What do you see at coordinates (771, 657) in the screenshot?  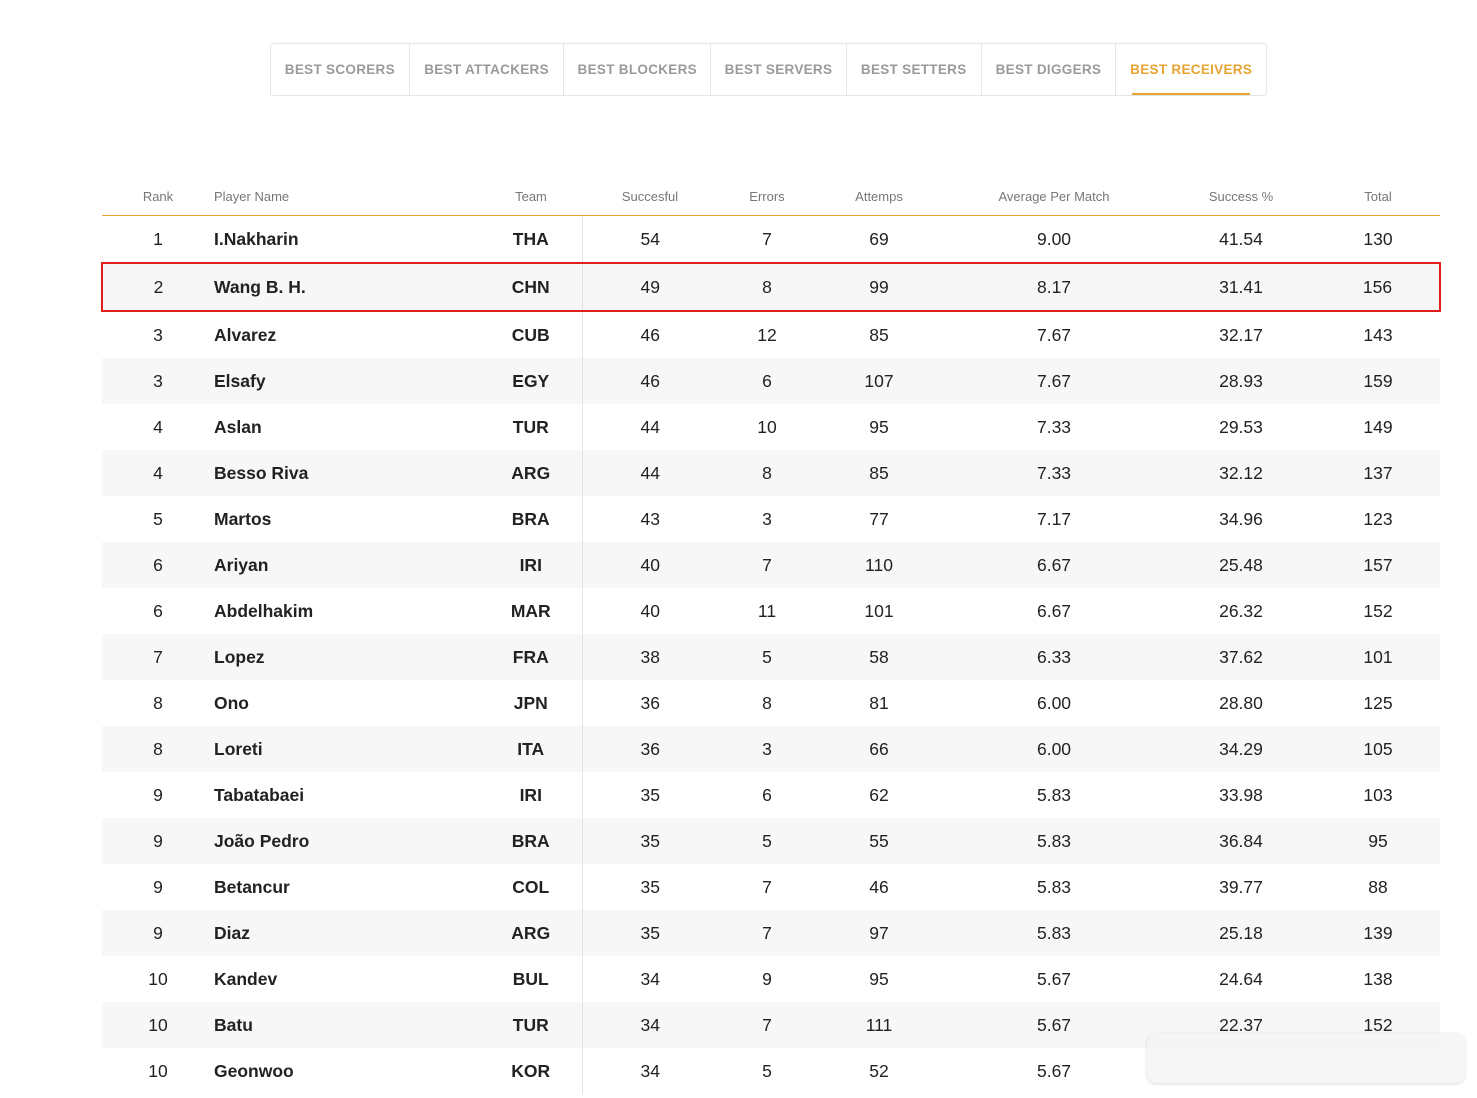 I see `table-row: 7 Lopez FRA 38 5 58 6.33 37.62 101` at bounding box center [771, 657].